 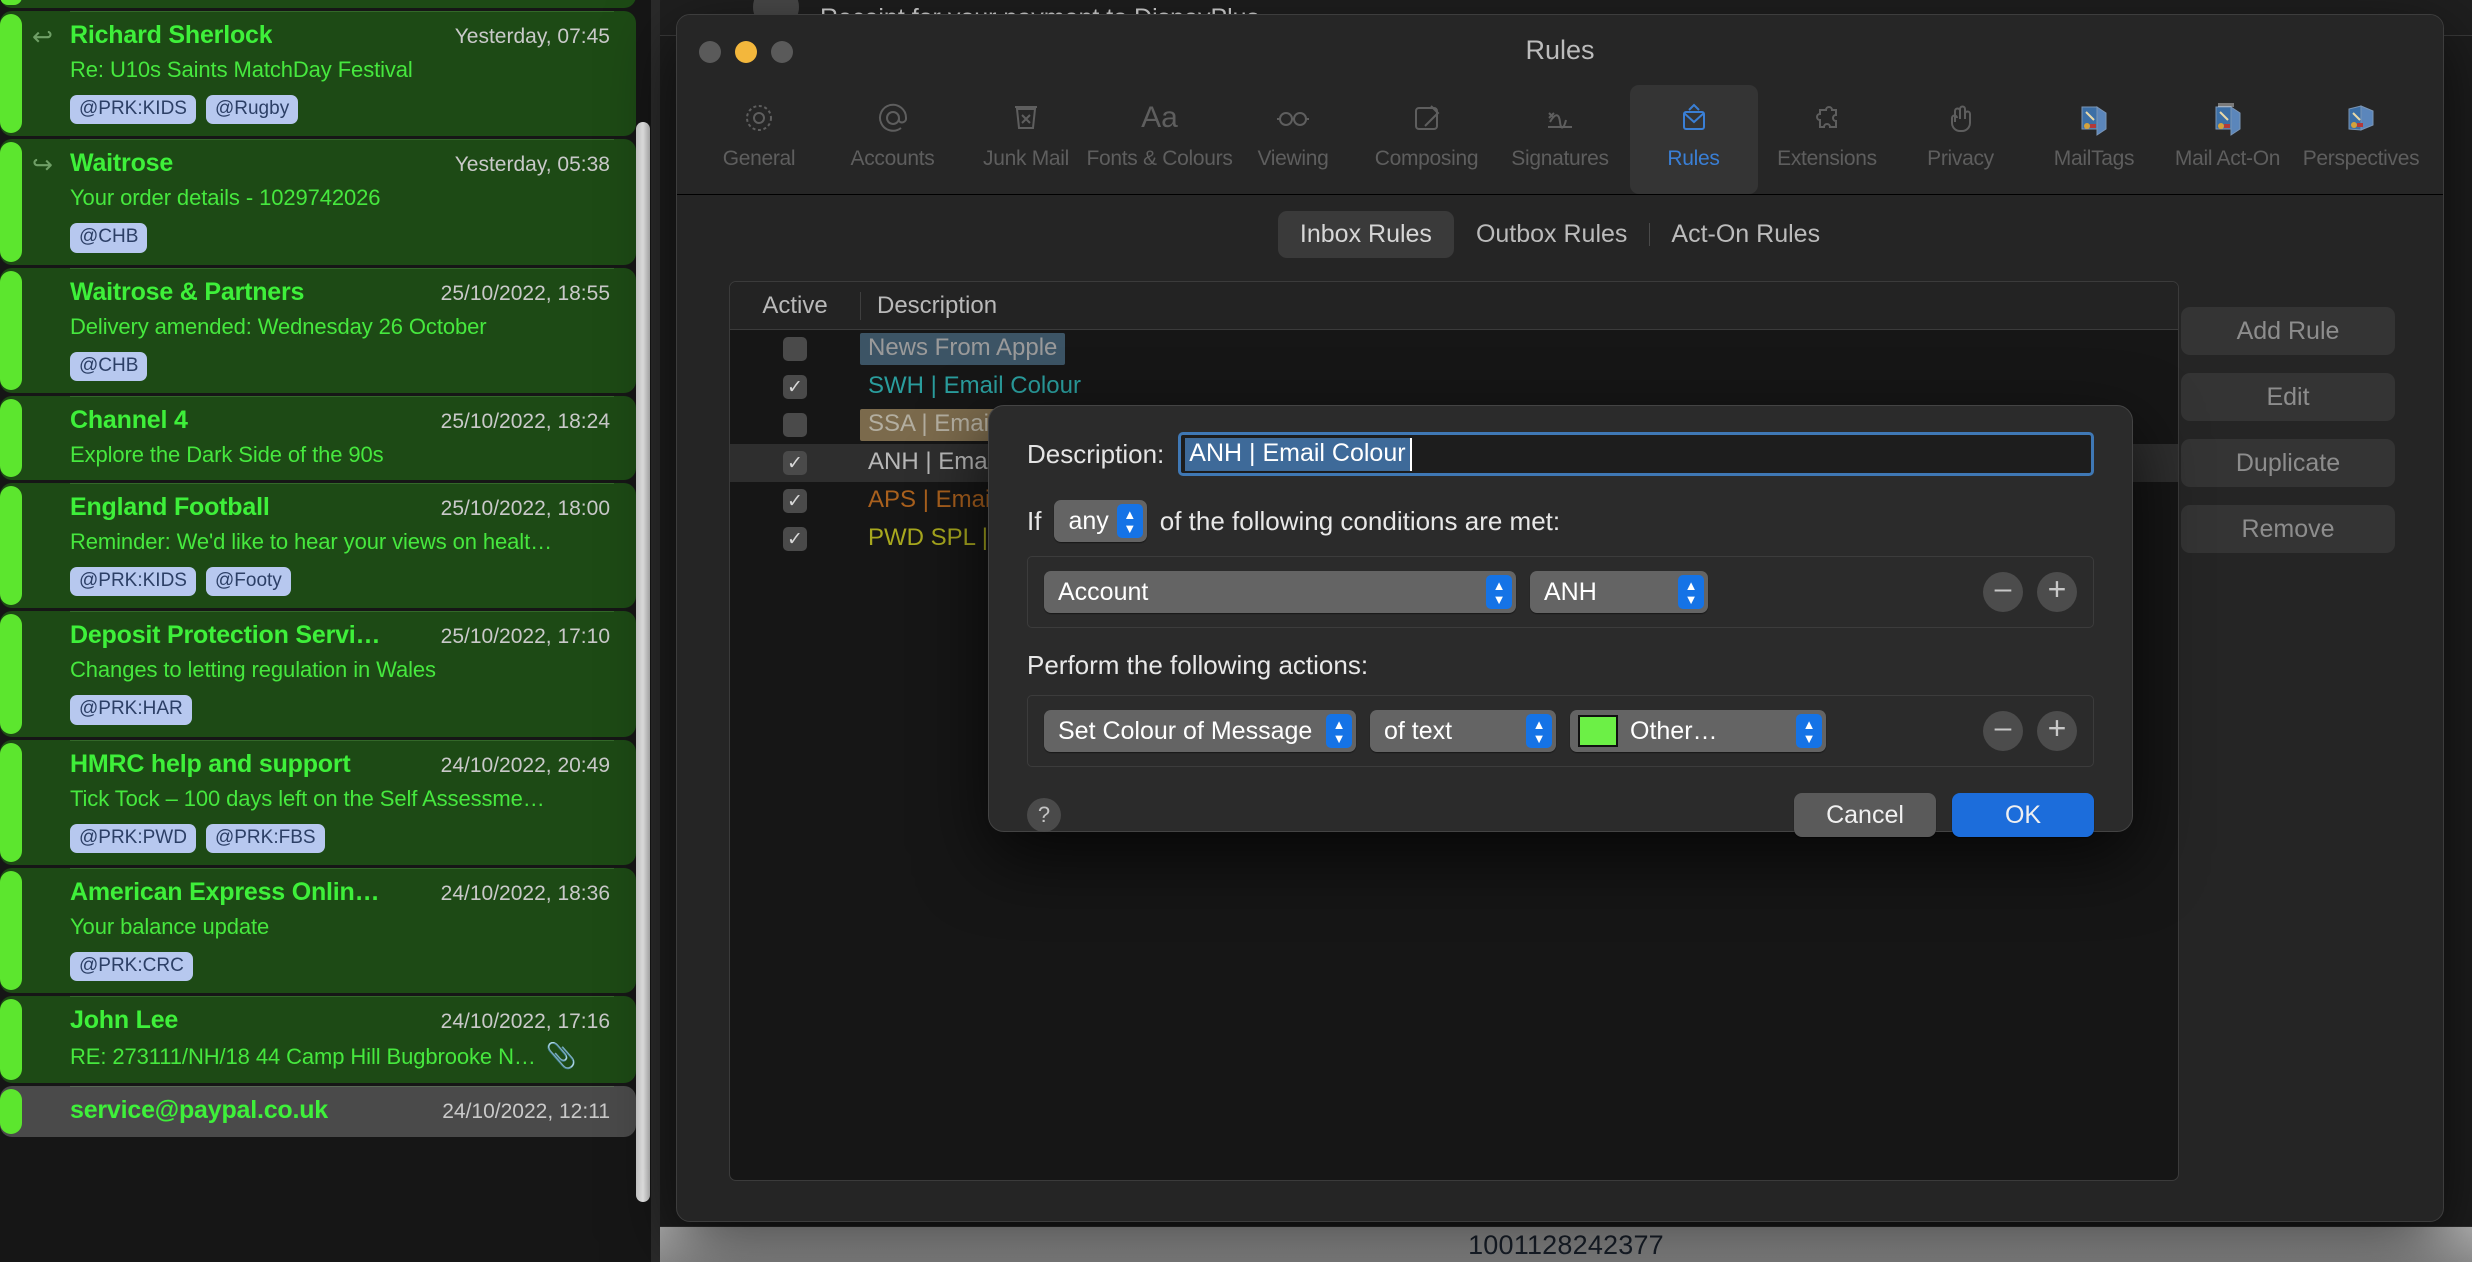 I want to click on toolbar-item-signatures: Signatures, so click(x=1560, y=139).